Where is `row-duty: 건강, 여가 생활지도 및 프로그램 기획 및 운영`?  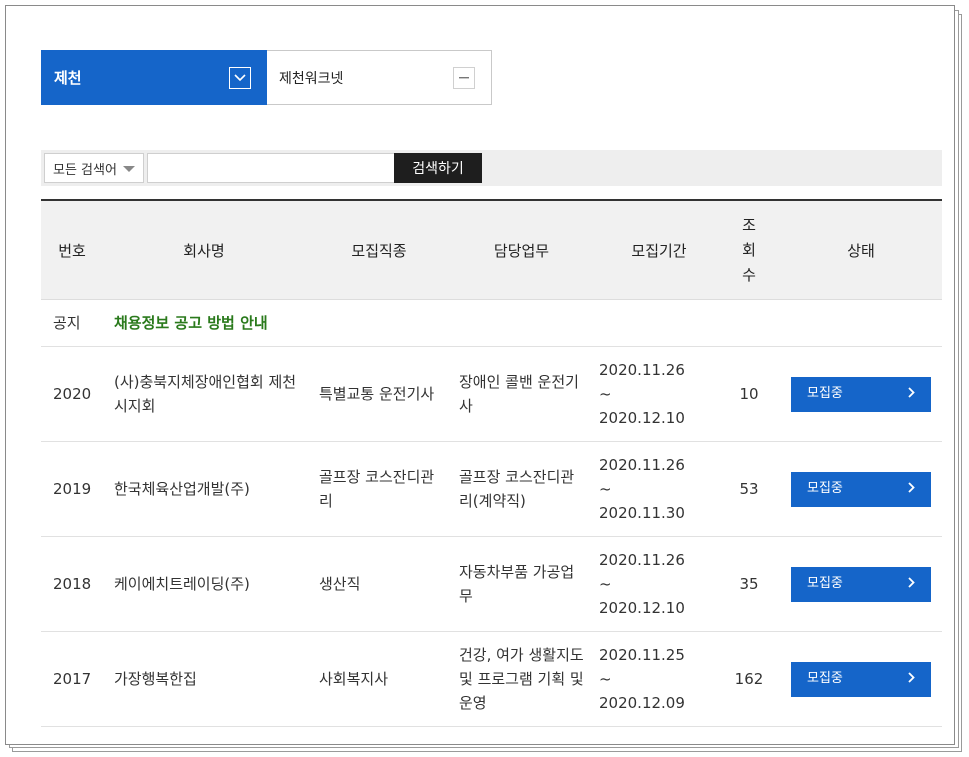
row-duty: 건강, 여가 생활지도 및 프로그램 기획 및 운영 is located at coordinates (521, 679).